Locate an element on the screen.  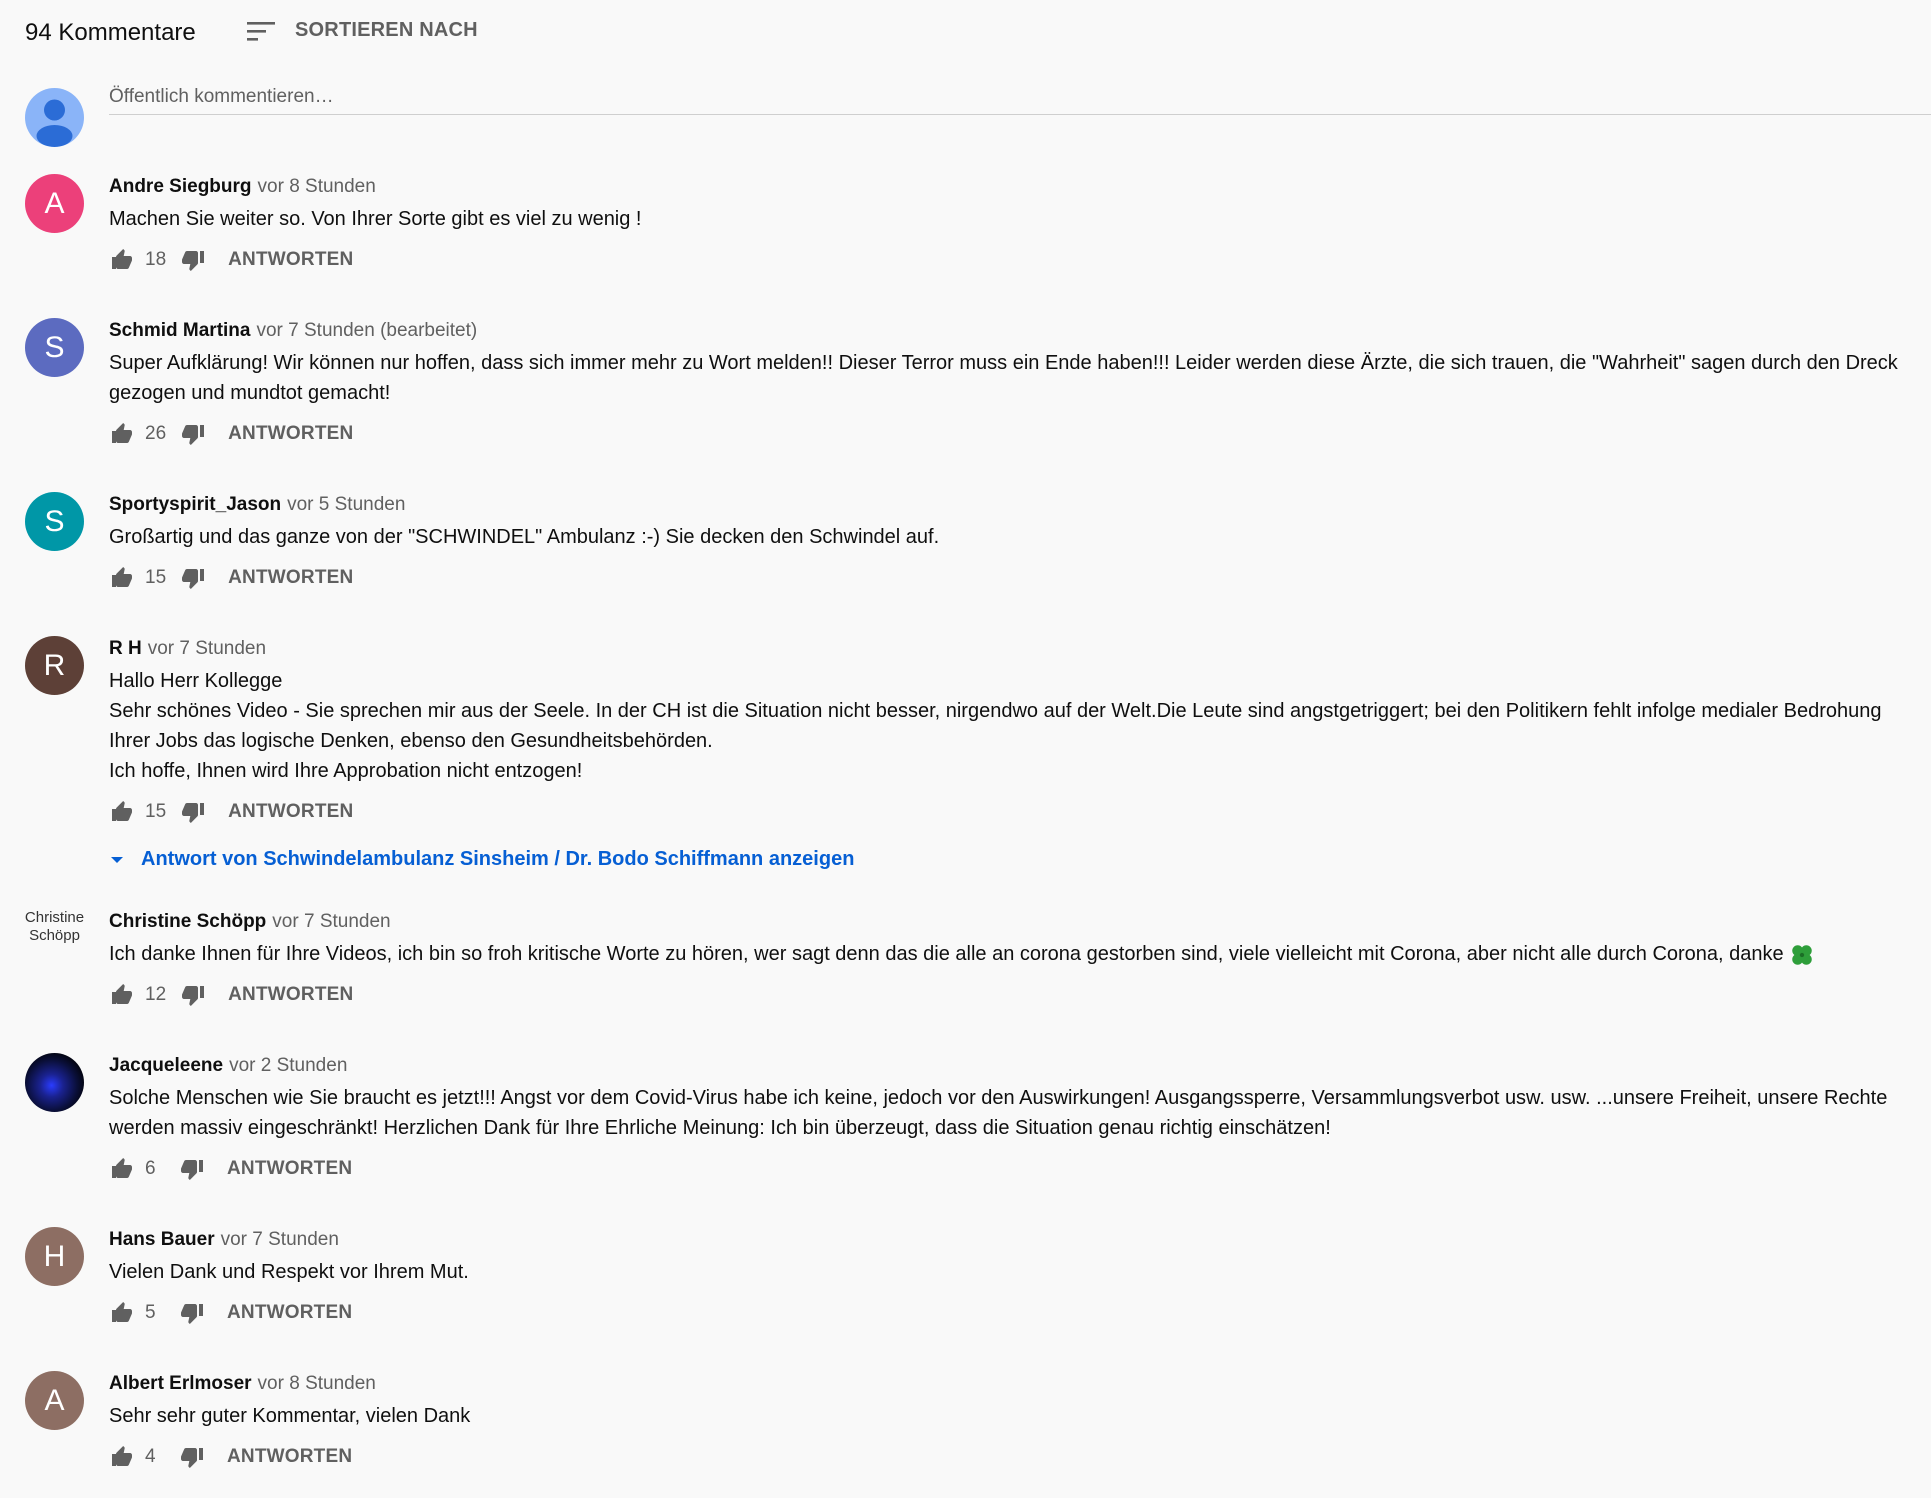
author-avatar: H is located at coordinates (54, 1256).